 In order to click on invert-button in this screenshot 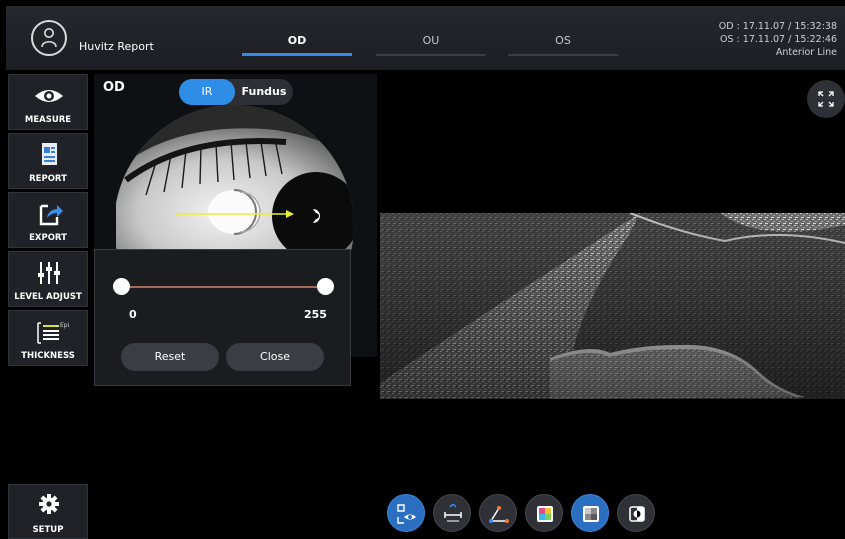, I will do `click(636, 513)`.